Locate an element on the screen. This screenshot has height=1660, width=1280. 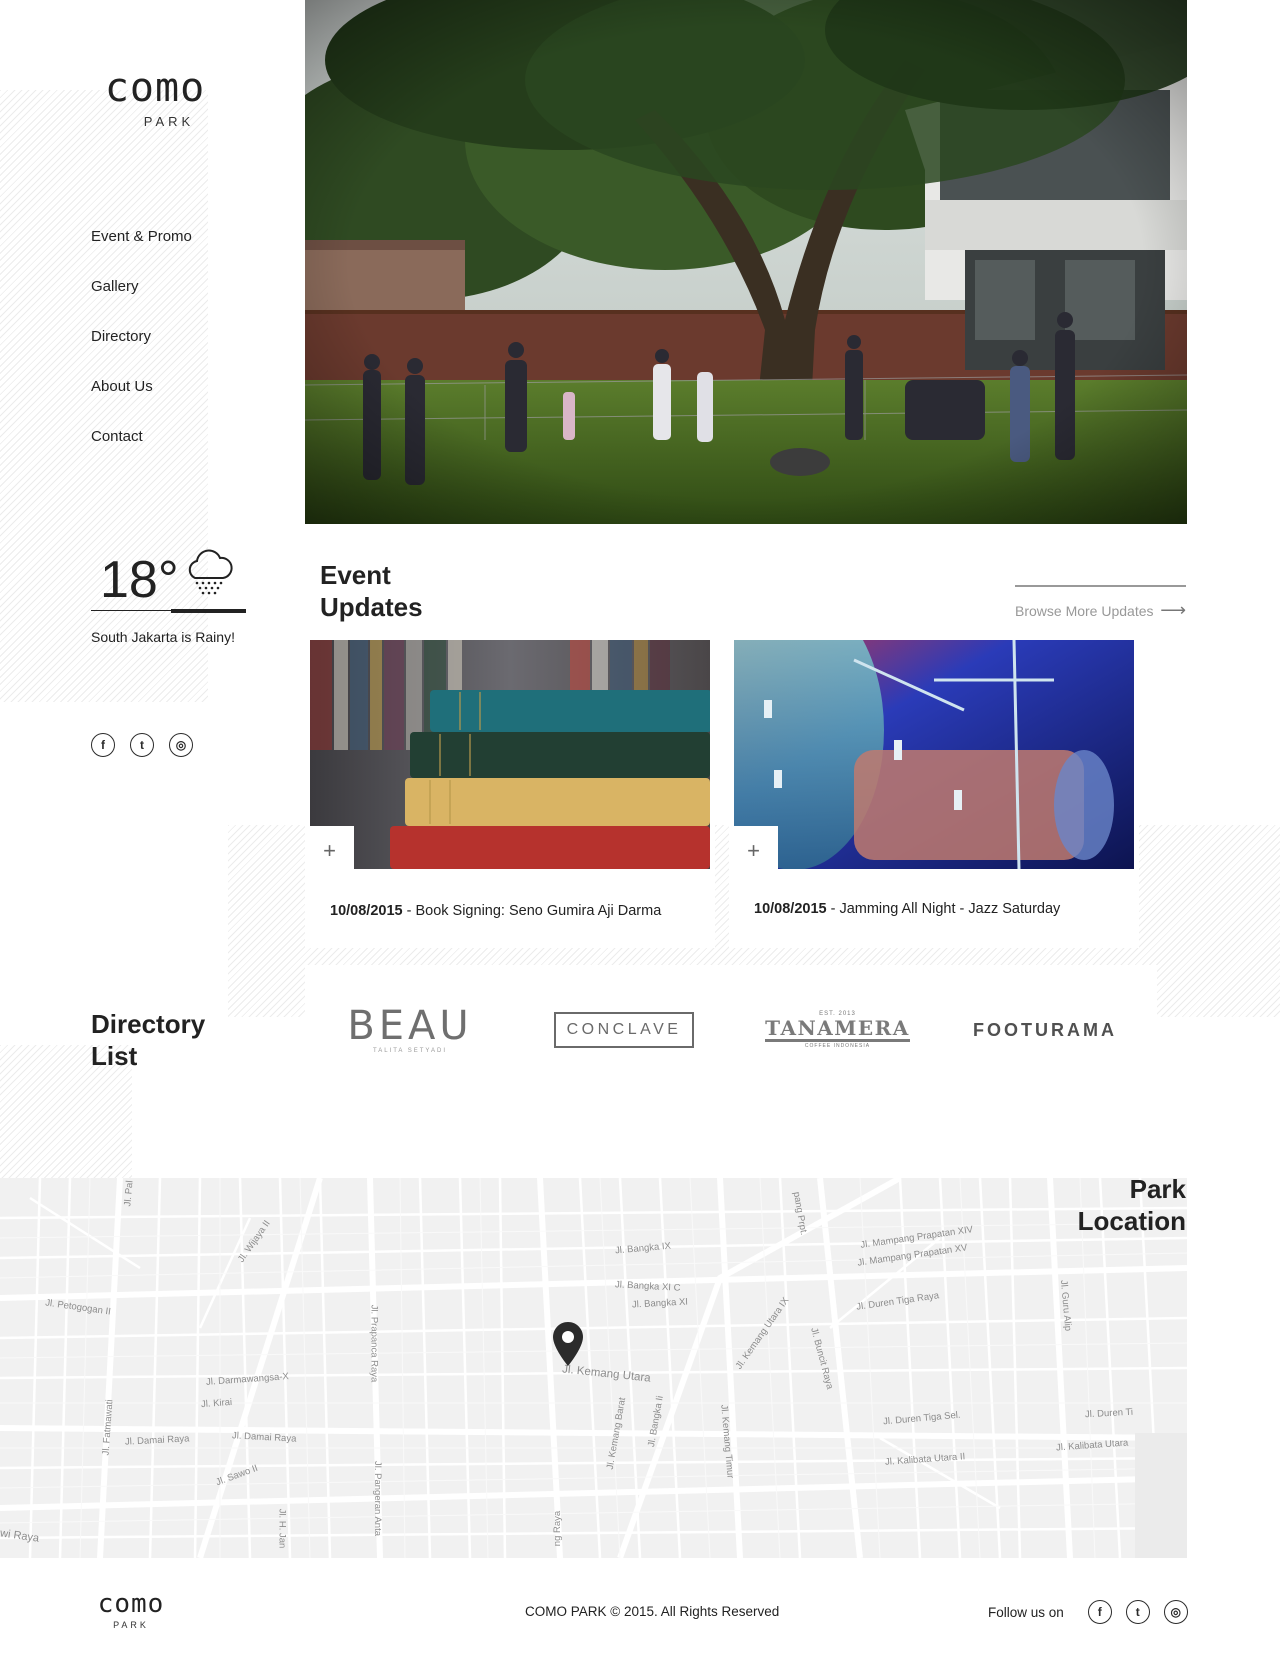
footer-copyright: COMO PARK © 2015. All Rights Reserved is located at coordinates (652, 1611).